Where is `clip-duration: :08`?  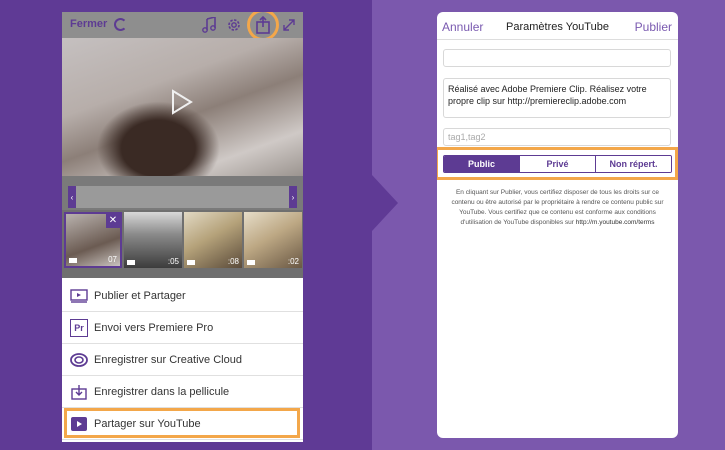
clip-duration: :08 is located at coordinates (233, 261).